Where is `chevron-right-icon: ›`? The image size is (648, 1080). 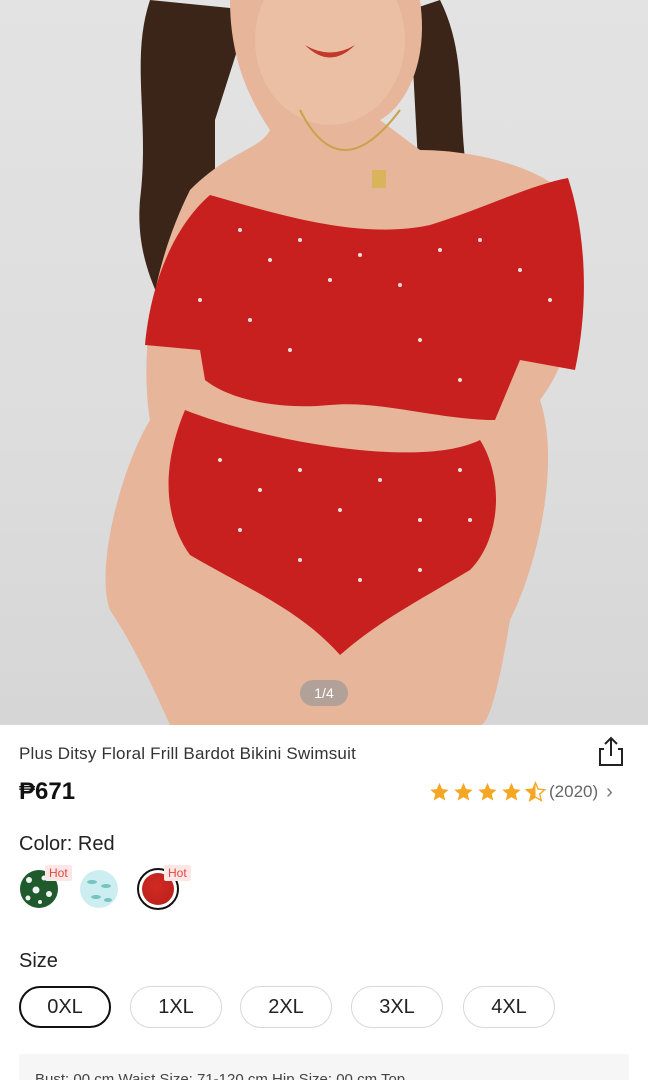
chevron-right-icon: › is located at coordinates (609, 791).